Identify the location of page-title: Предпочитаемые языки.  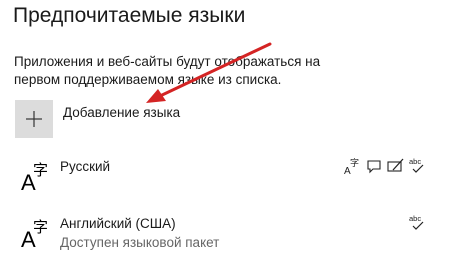
(129, 15).